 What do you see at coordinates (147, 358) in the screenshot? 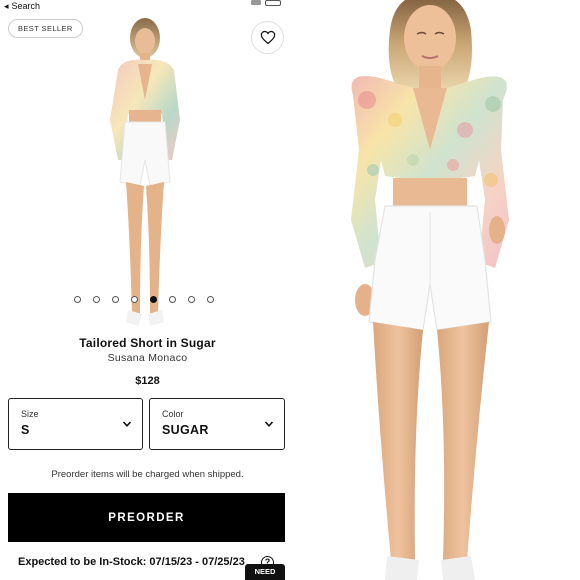
I see `product-brand: Susana Monaco` at bounding box center [147, 358].